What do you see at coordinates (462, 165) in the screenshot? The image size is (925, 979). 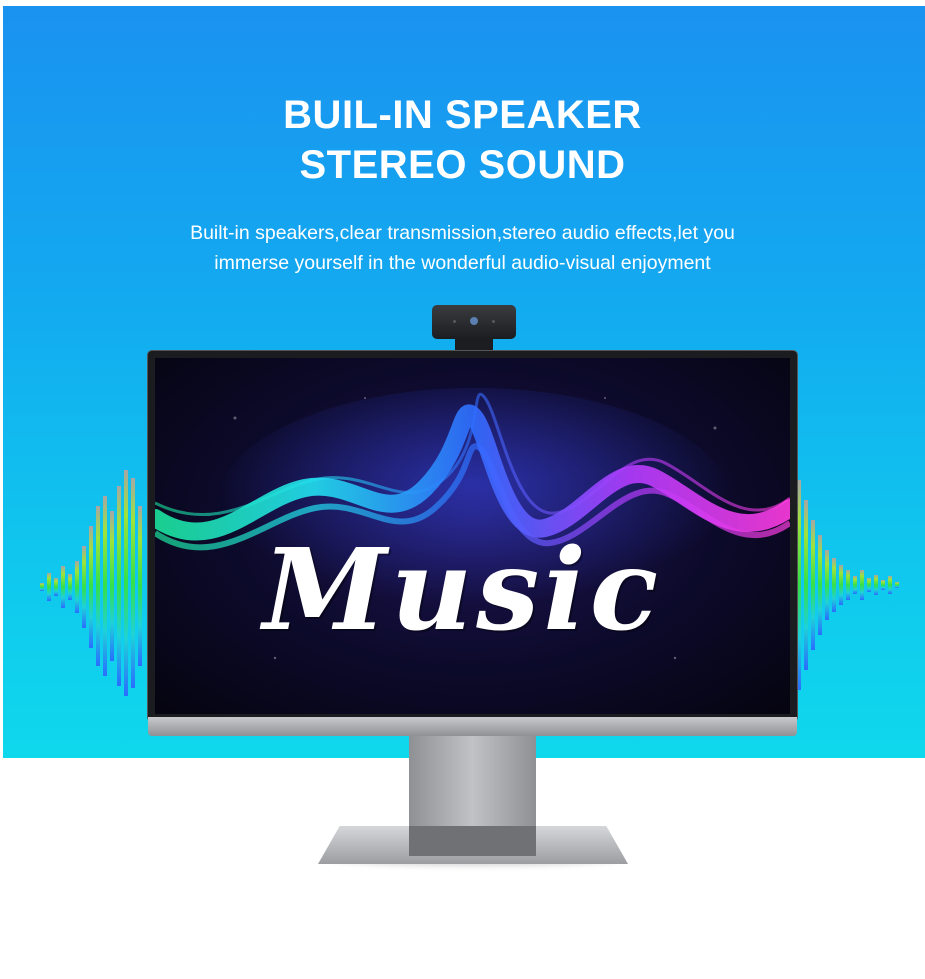 I see `headline-line-2: STEREO SOUND` at bounding box center [462, 165].